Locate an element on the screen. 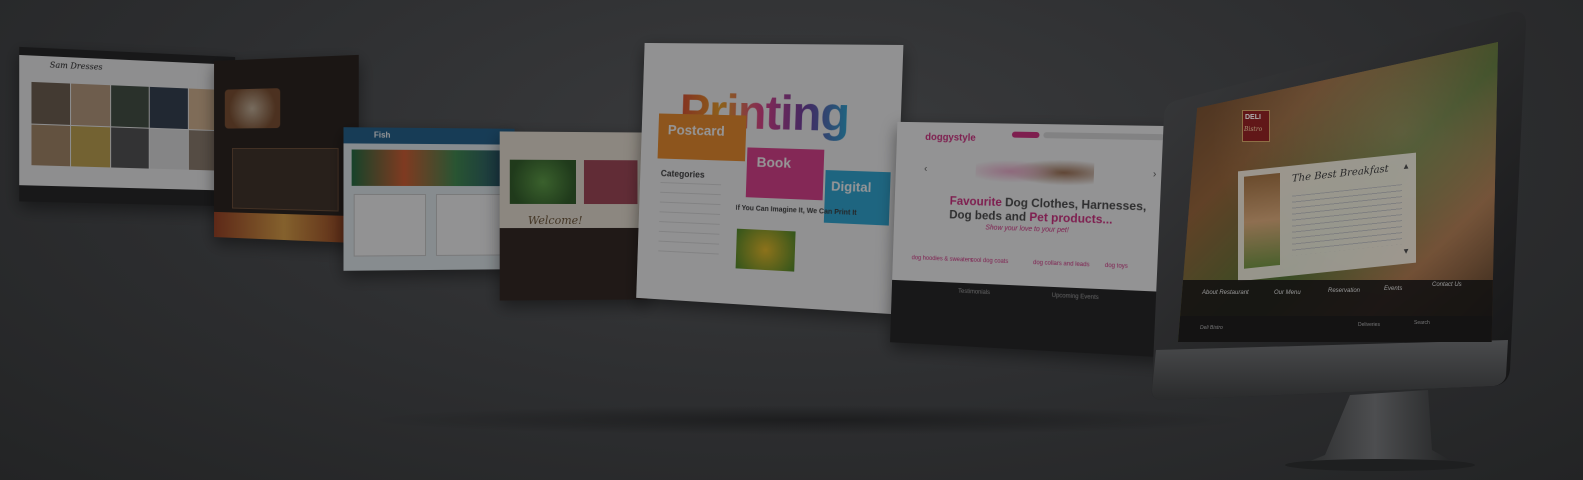 The width and height of the screenshot is (1583, 480). pet-logo: doggystyle is located at coordinates (950, 138).